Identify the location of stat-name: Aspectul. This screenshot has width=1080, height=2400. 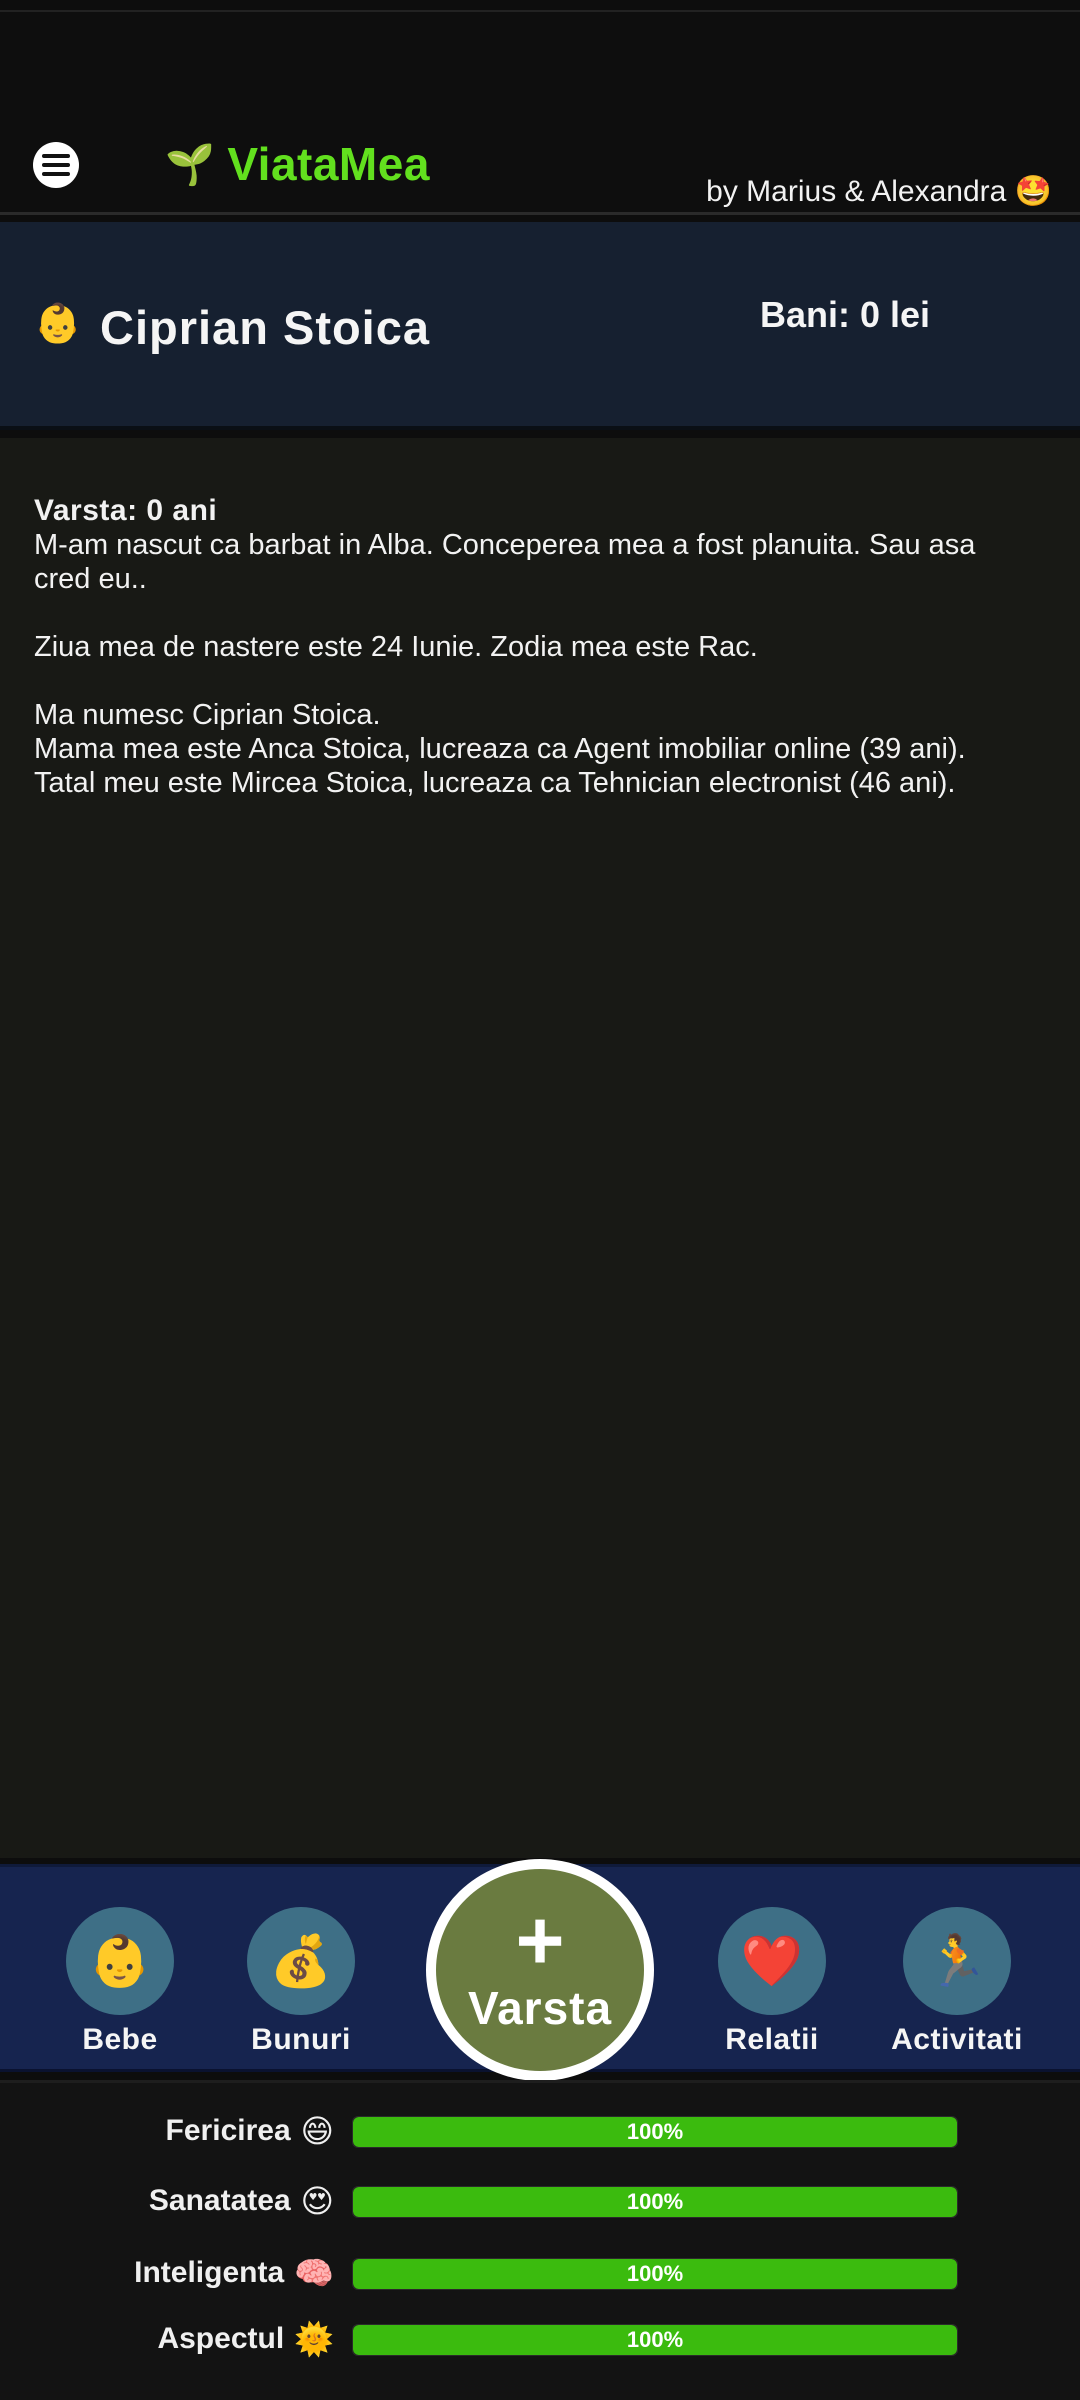
(221, 2338).